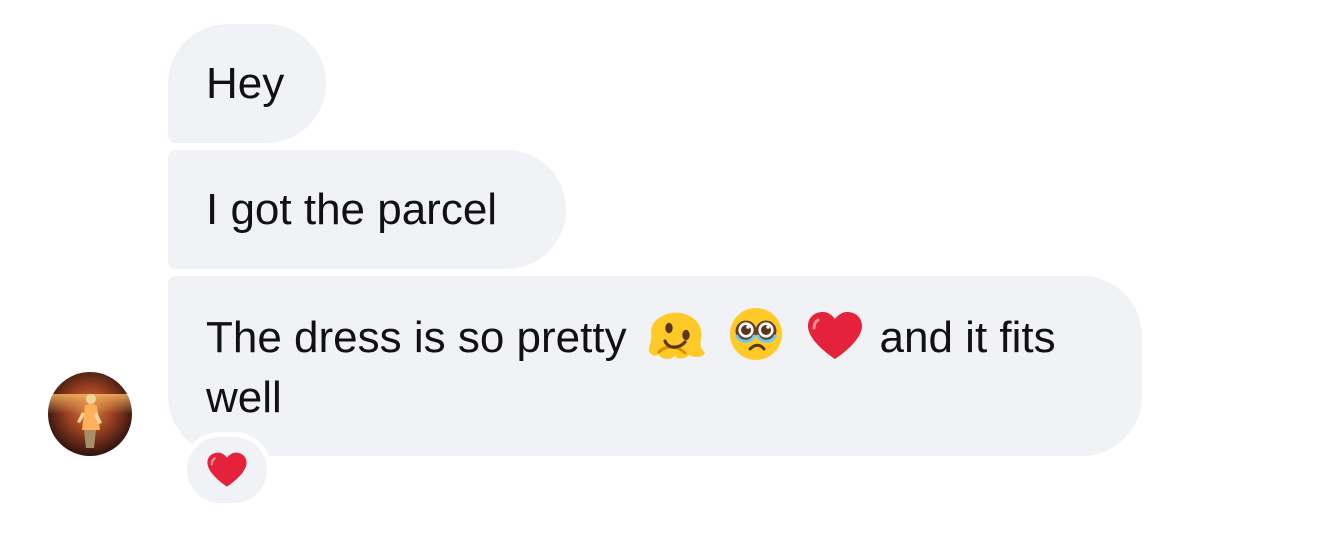 This screenshot has width=1320, height=539. Describe the element at coordinates (416, 337) in the screenshot. I see `message-text-before-emoji: The dress is so pretty` at that location.